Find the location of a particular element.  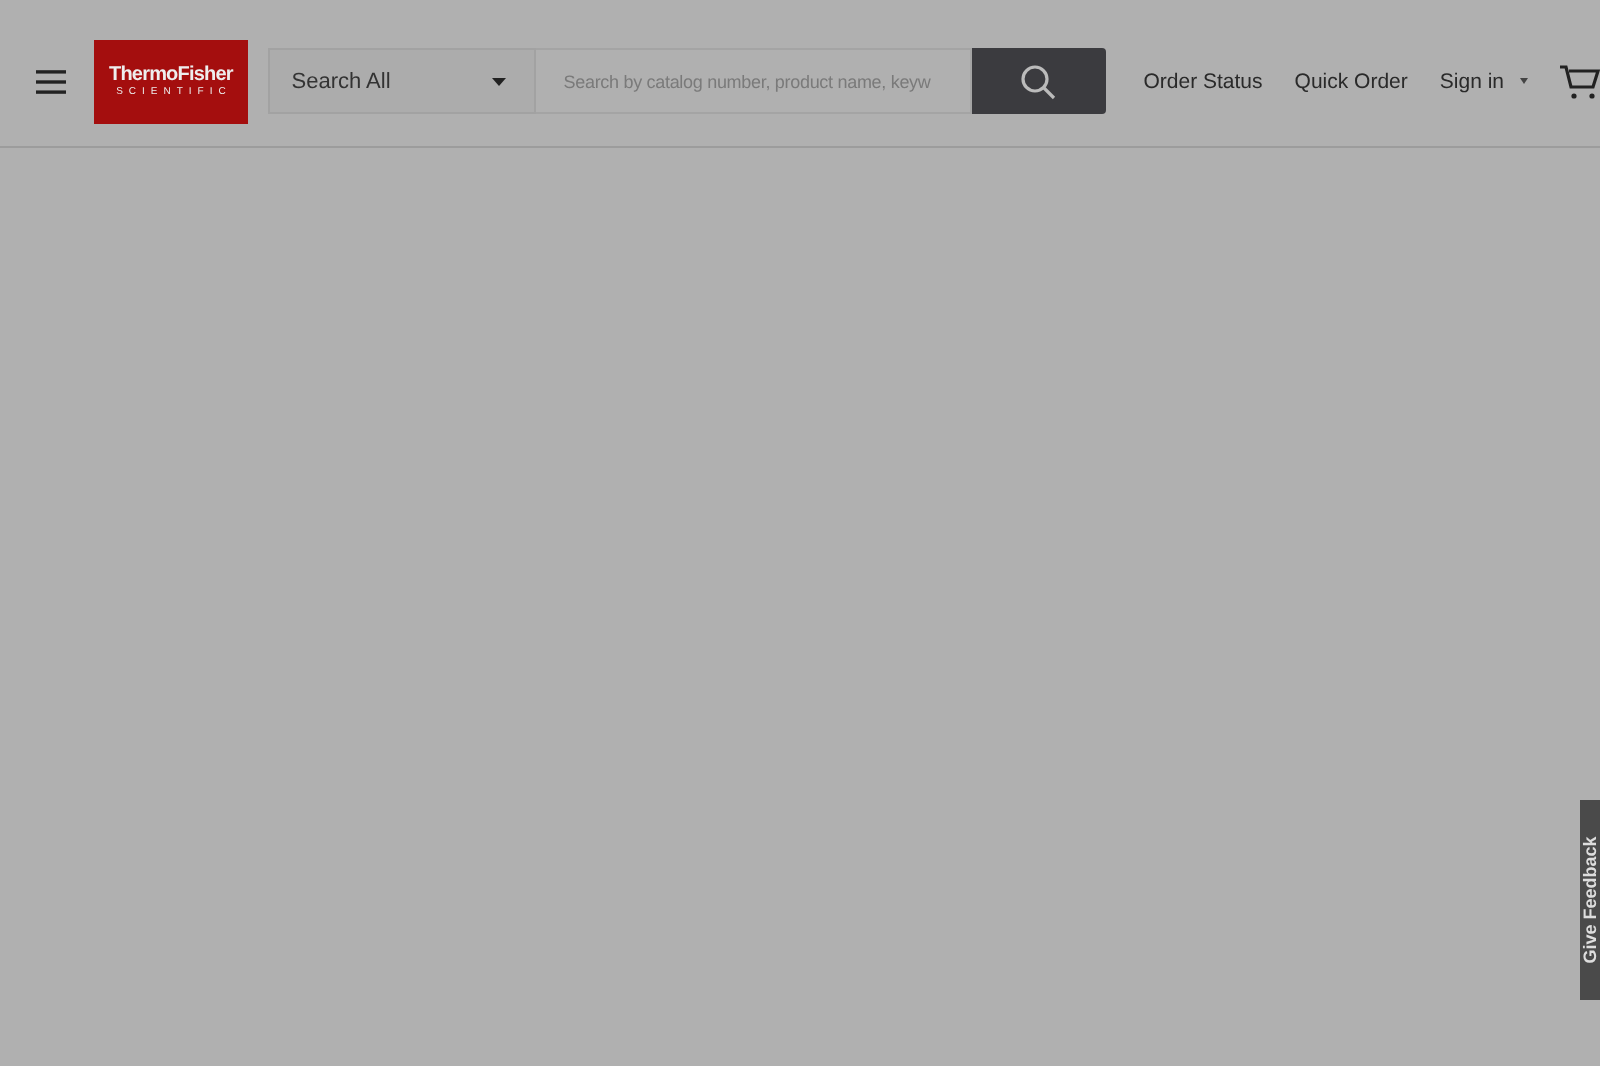

menu-icon is located at coordinates (51, 81).